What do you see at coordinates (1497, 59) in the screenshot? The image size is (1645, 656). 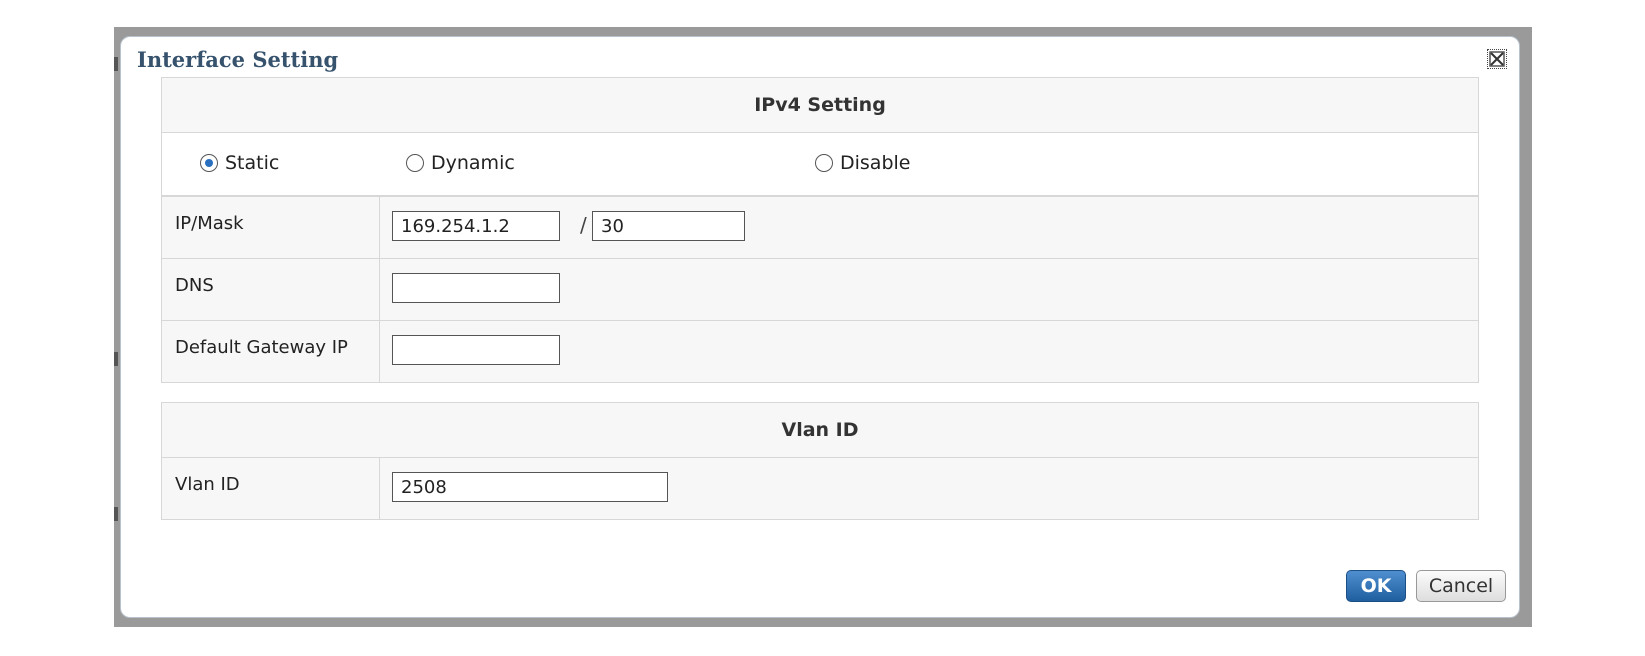 I see `close-icon` at bounding box center [1497, 59].